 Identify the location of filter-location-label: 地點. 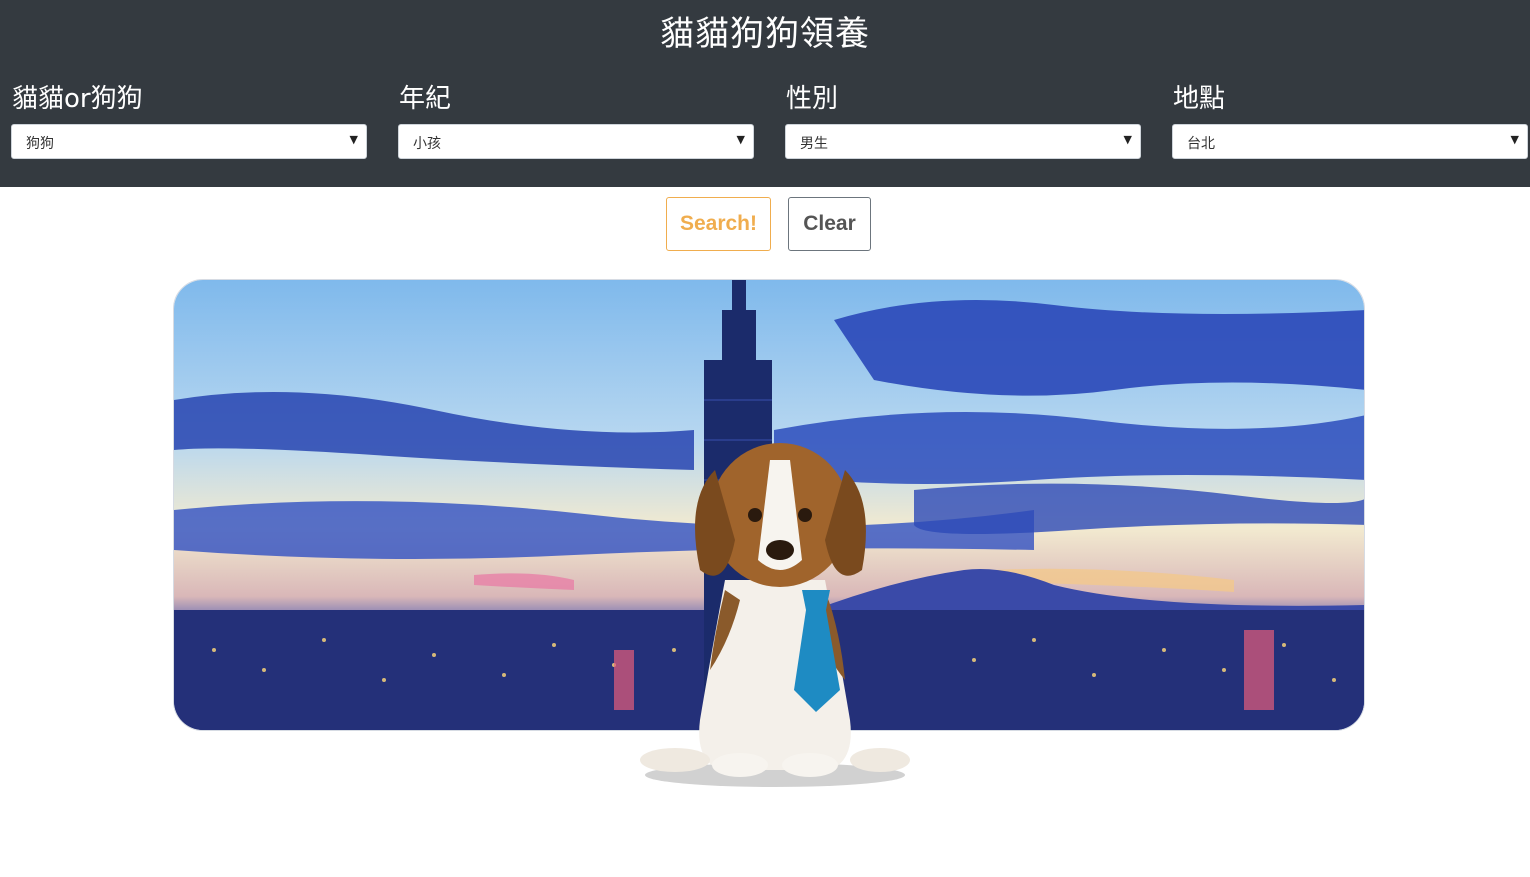
(1199, 99).